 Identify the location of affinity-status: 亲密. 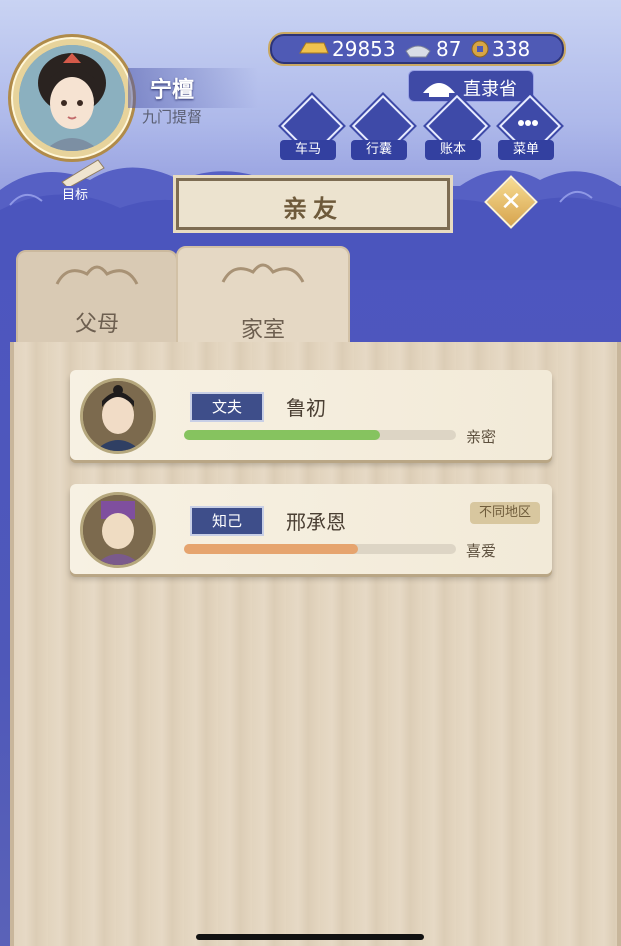
(481, 437).